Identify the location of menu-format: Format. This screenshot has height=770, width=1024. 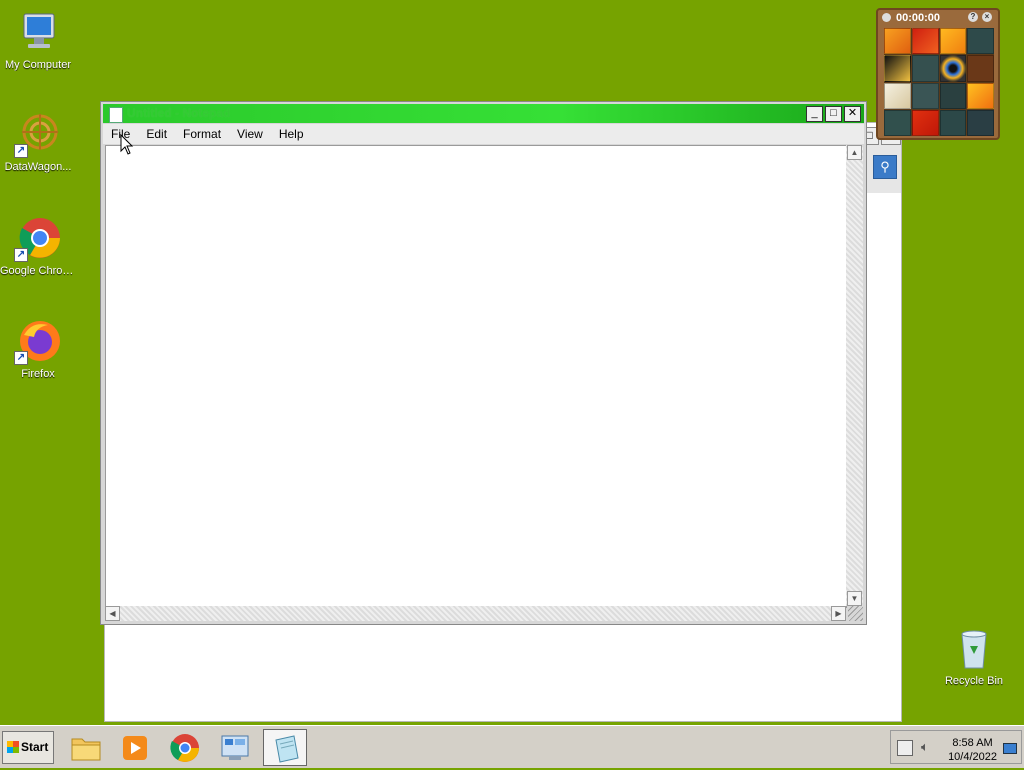
(202, 134).